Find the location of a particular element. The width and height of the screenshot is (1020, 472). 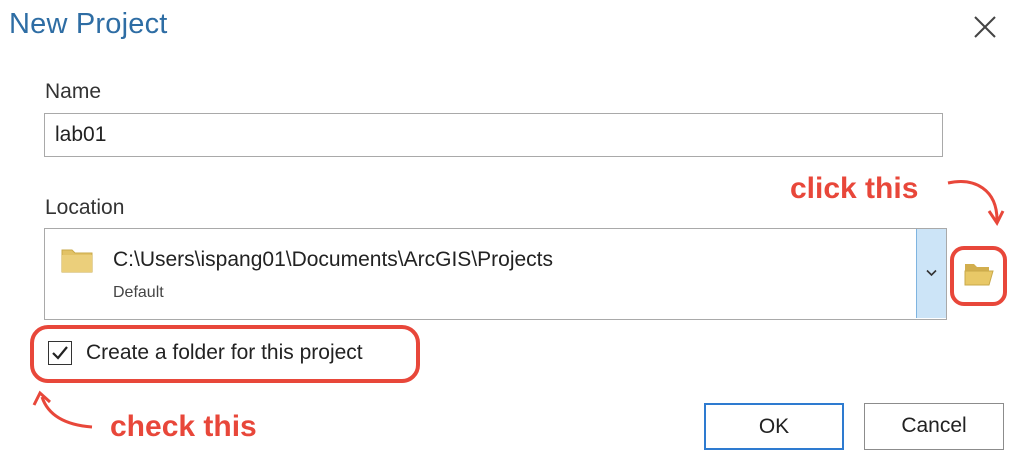

click-this-annotation: click this is located at coordinates (854, 188).